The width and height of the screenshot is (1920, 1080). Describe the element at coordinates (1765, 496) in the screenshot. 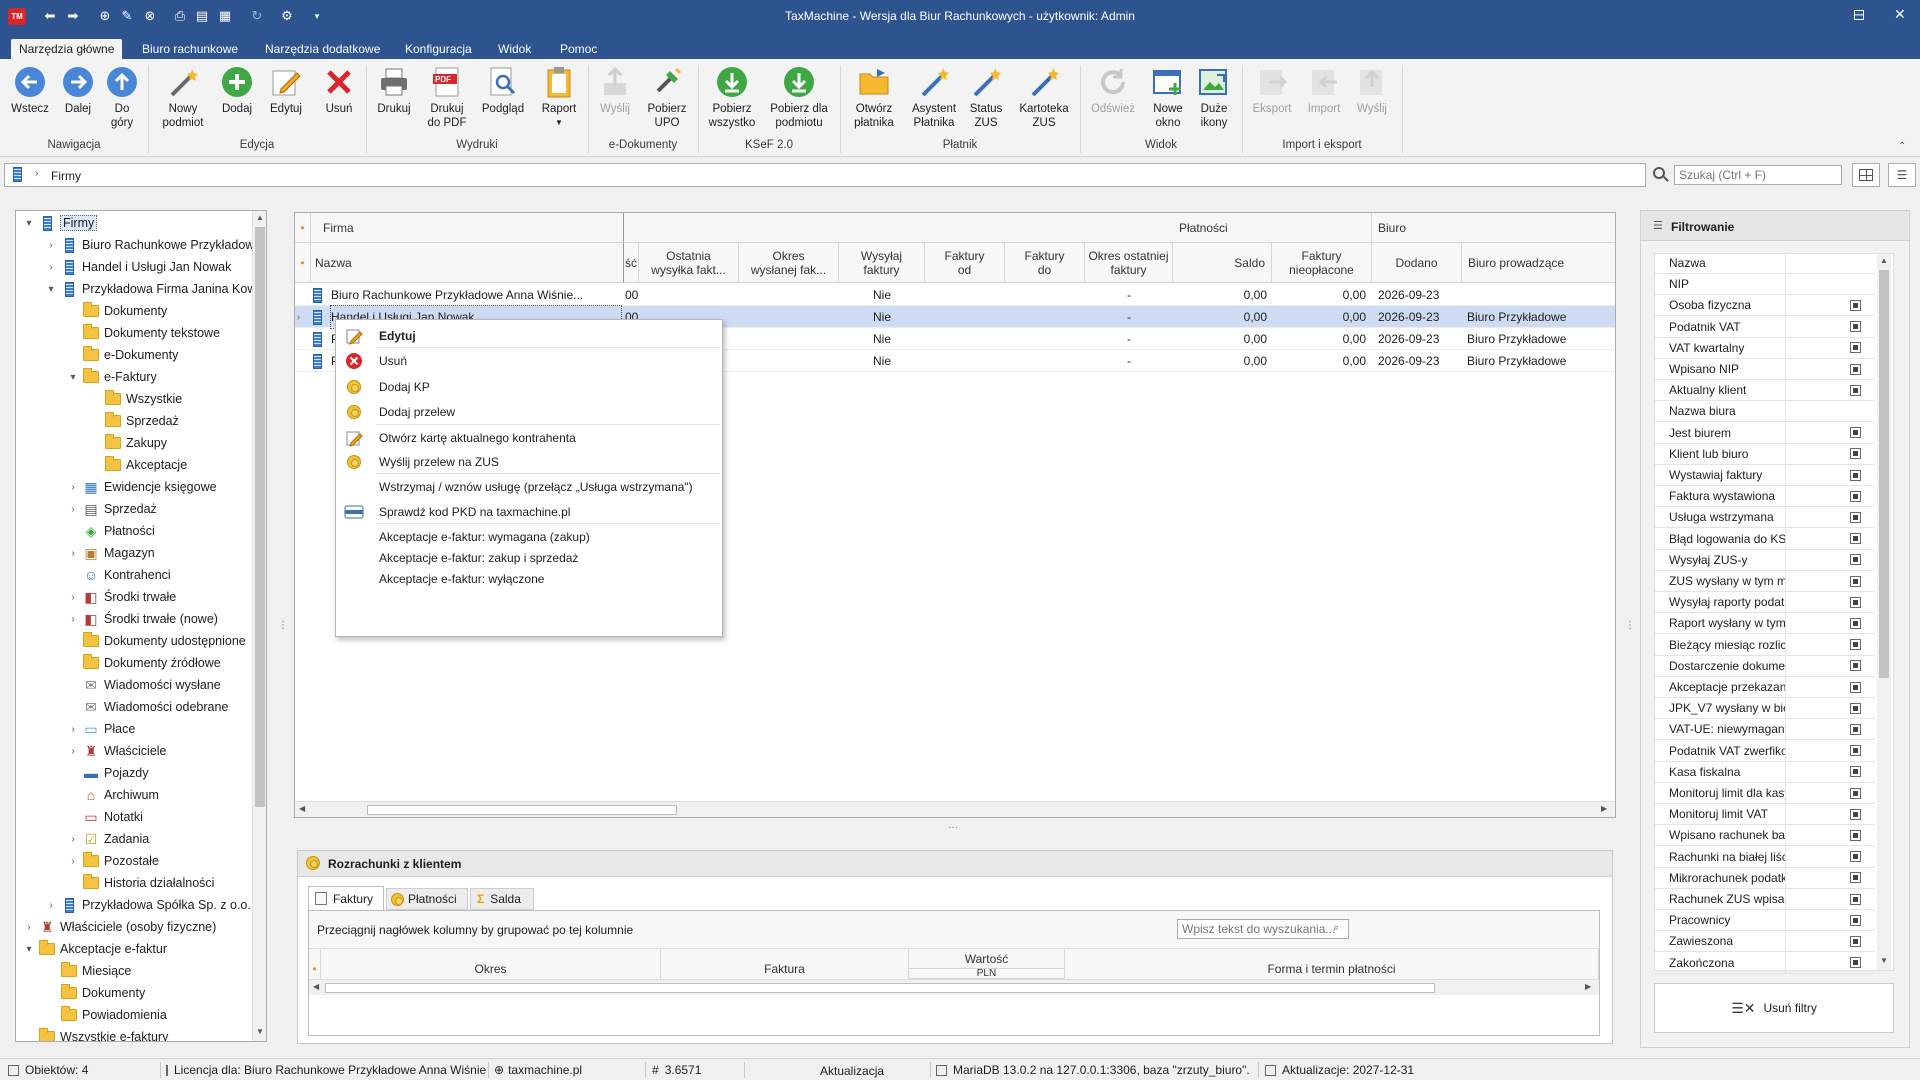

I see `filter-row: Faktura wystawiona` at that location.